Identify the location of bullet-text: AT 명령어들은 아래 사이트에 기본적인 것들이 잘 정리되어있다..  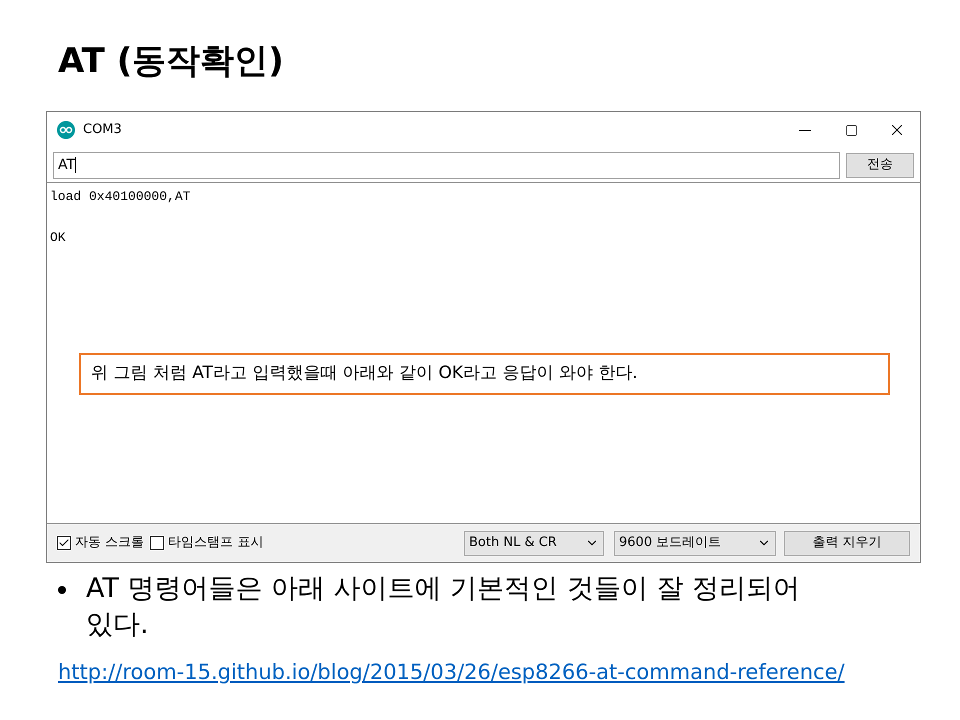
(443, 607).